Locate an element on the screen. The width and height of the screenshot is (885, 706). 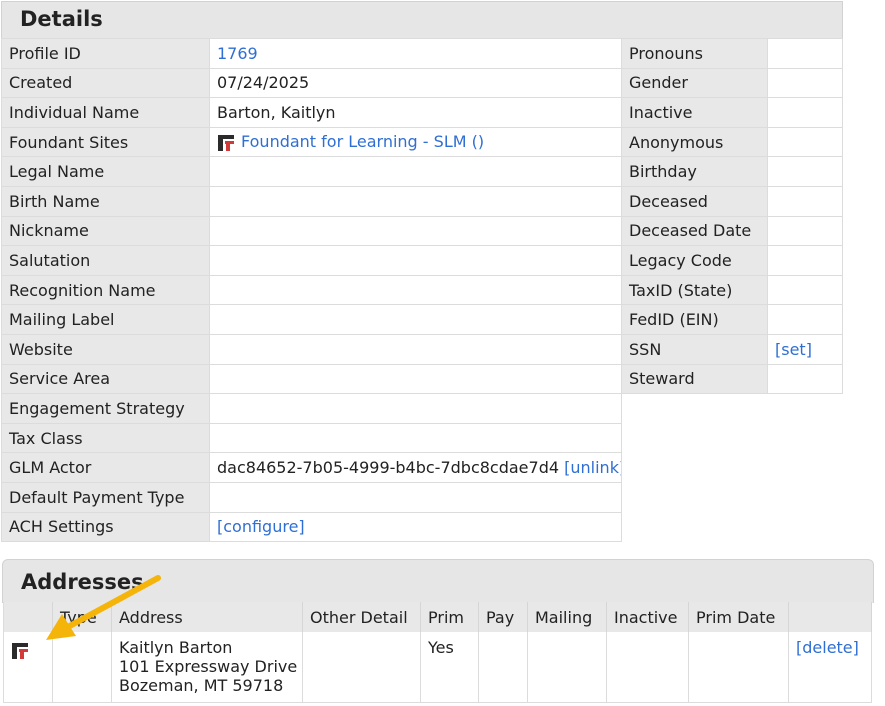
addresses-title: Addresses is located at coordinates (82, 582).